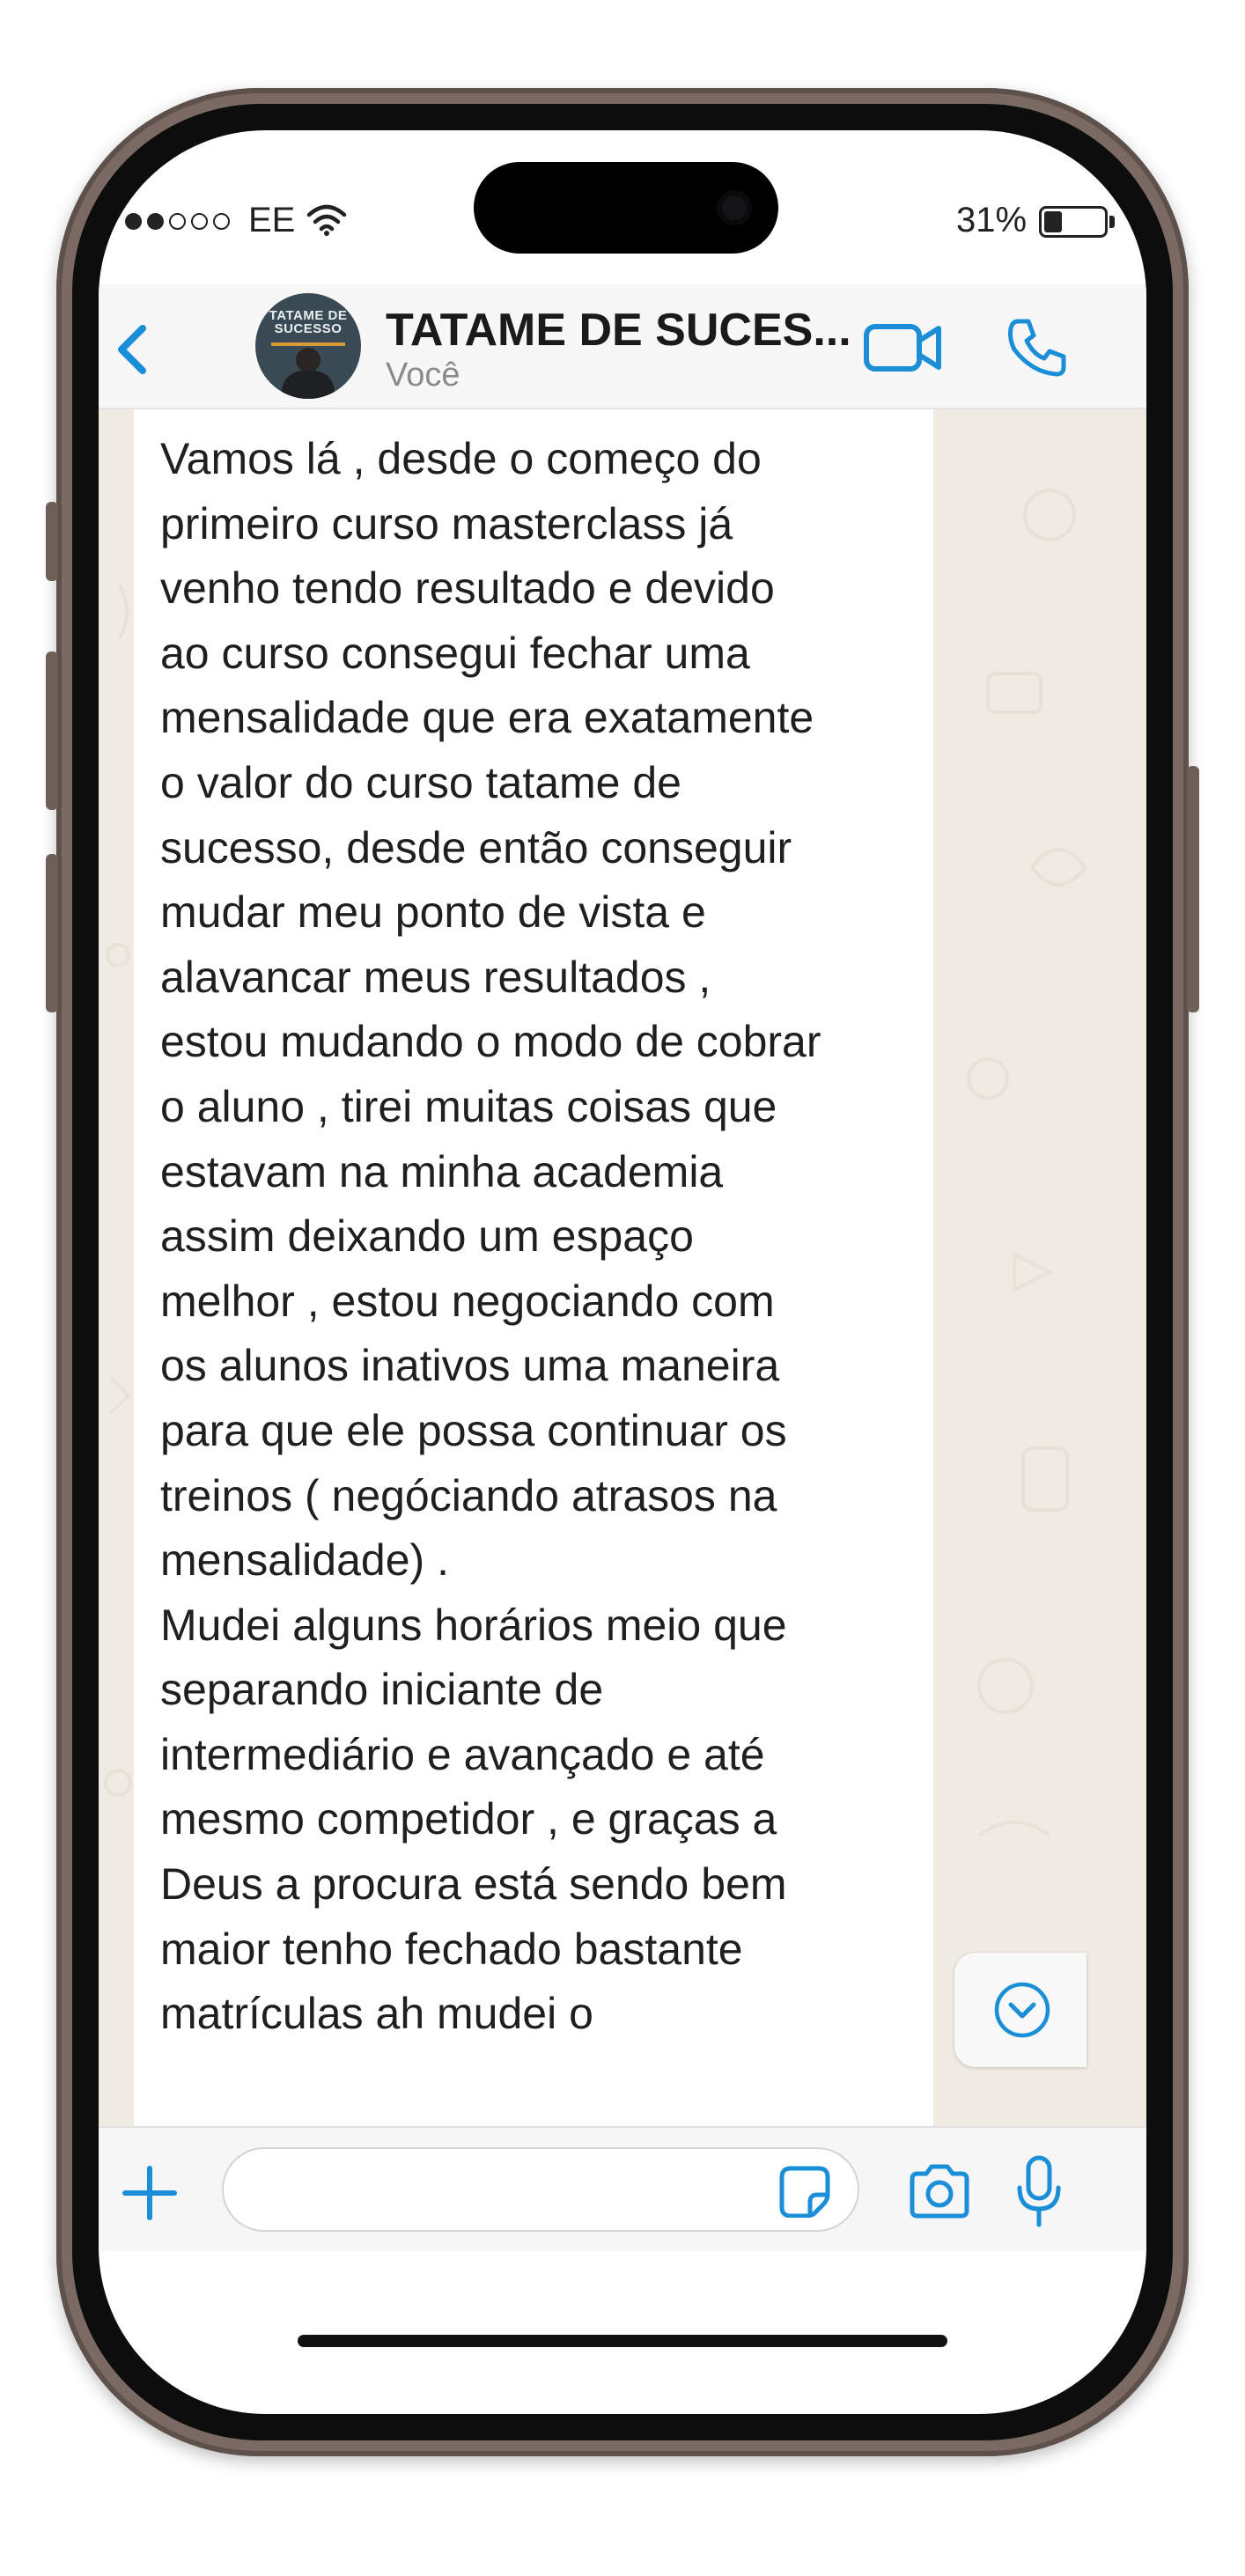 The height and width of the screenshot is (2576, 1245). What do you see at coordinates (804, 2194) in the screenshot?
I see `sticker-icon` at bounding box center [804, 2194].